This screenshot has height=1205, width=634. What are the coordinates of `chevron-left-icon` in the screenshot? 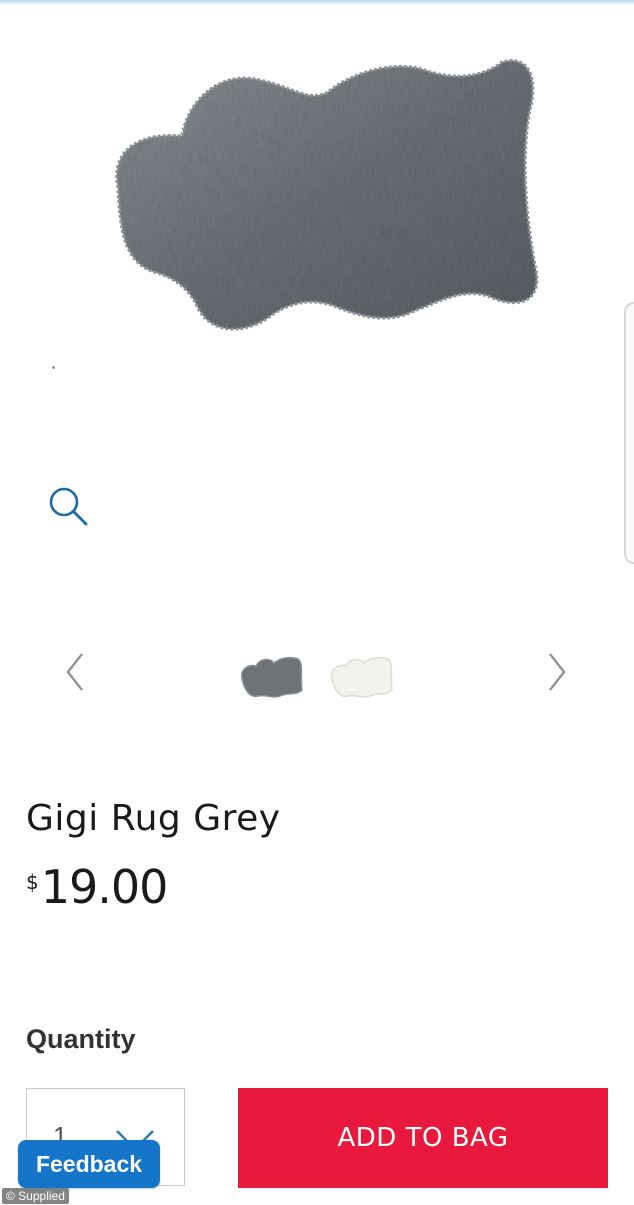 It's located at (74, 672).